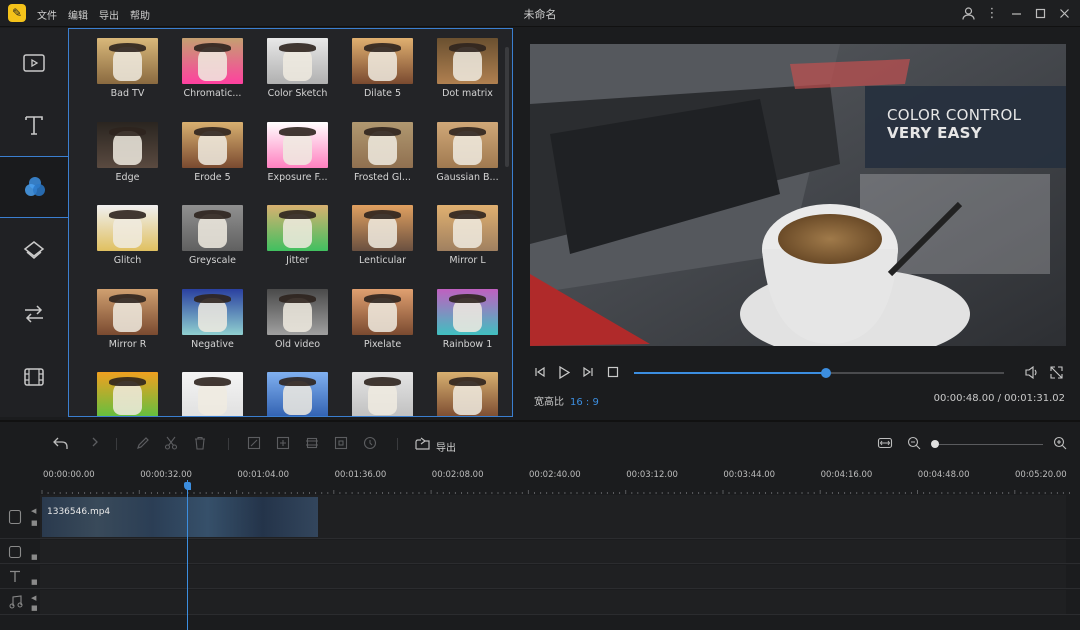 This screenshot has width=1080, height=630. I want to click on zoom-slider, so click(989, 444).